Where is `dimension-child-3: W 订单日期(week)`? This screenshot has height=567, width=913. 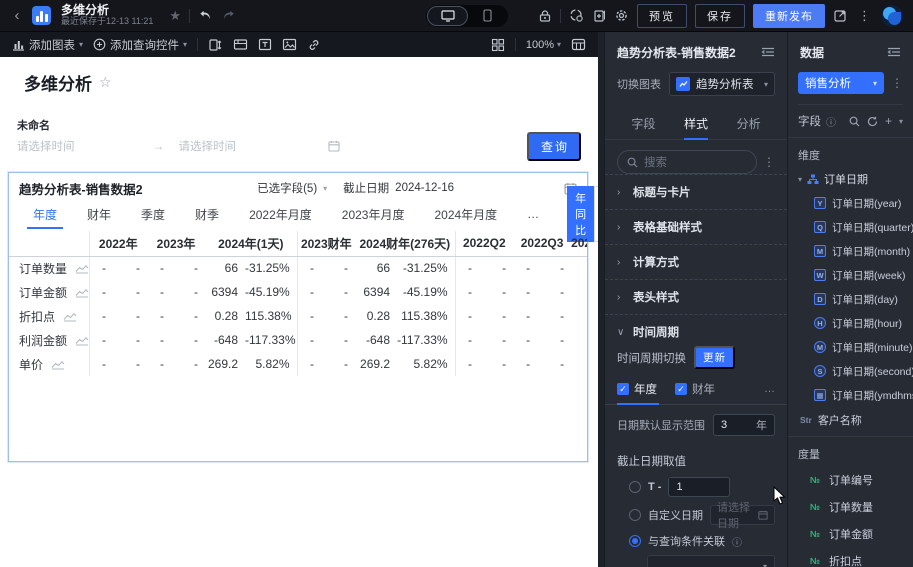 dimension-child-3: W 订单日期(week) is located at coordinates (850, 275).